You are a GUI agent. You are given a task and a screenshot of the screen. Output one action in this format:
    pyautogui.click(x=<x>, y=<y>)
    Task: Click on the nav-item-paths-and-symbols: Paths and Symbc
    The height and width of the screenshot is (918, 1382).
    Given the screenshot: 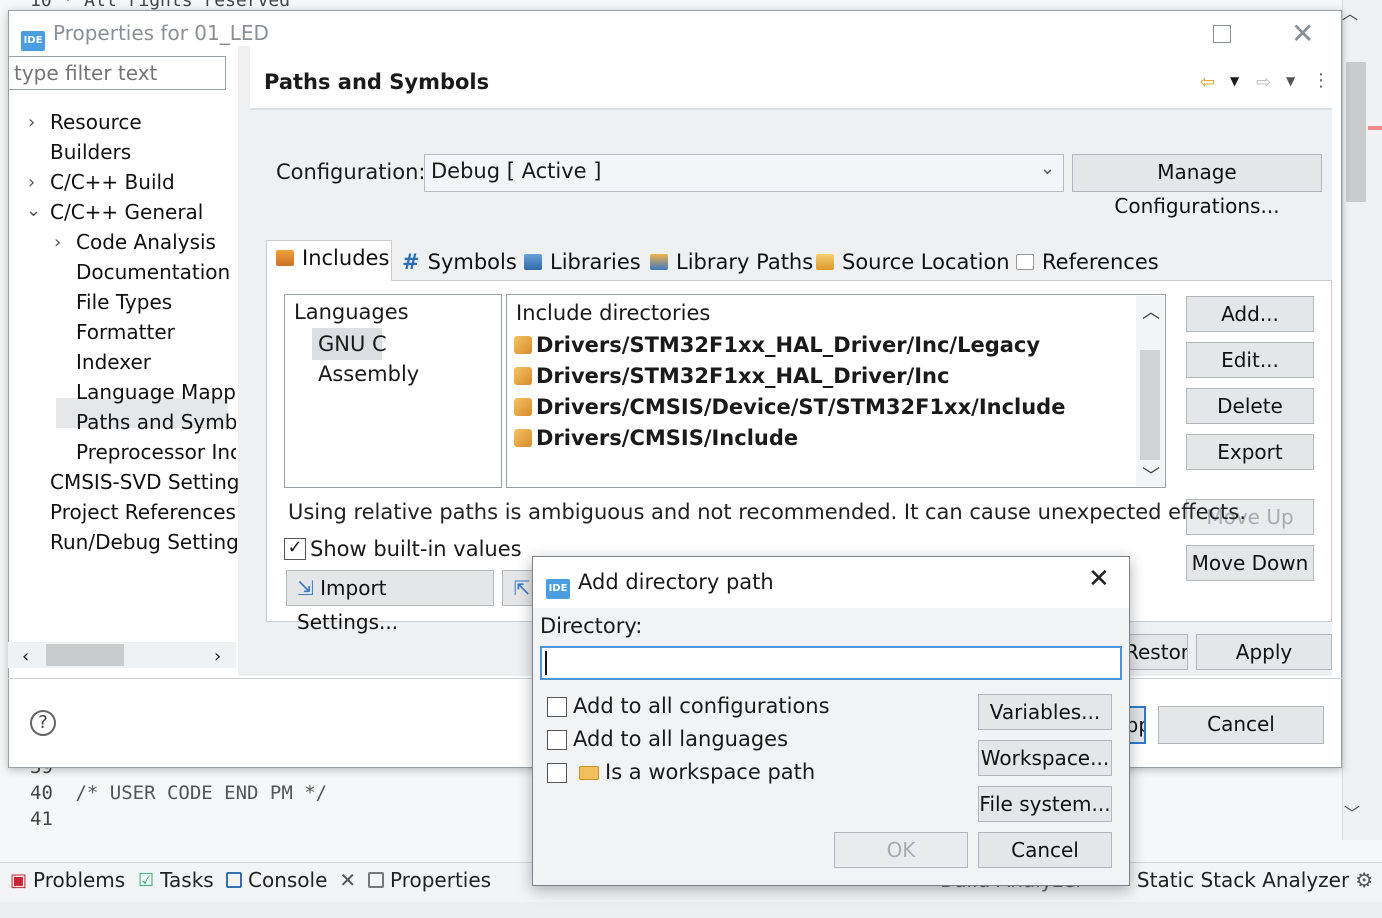 What is the action you would take?
    pyautogui.click(x=156, y=422)
    